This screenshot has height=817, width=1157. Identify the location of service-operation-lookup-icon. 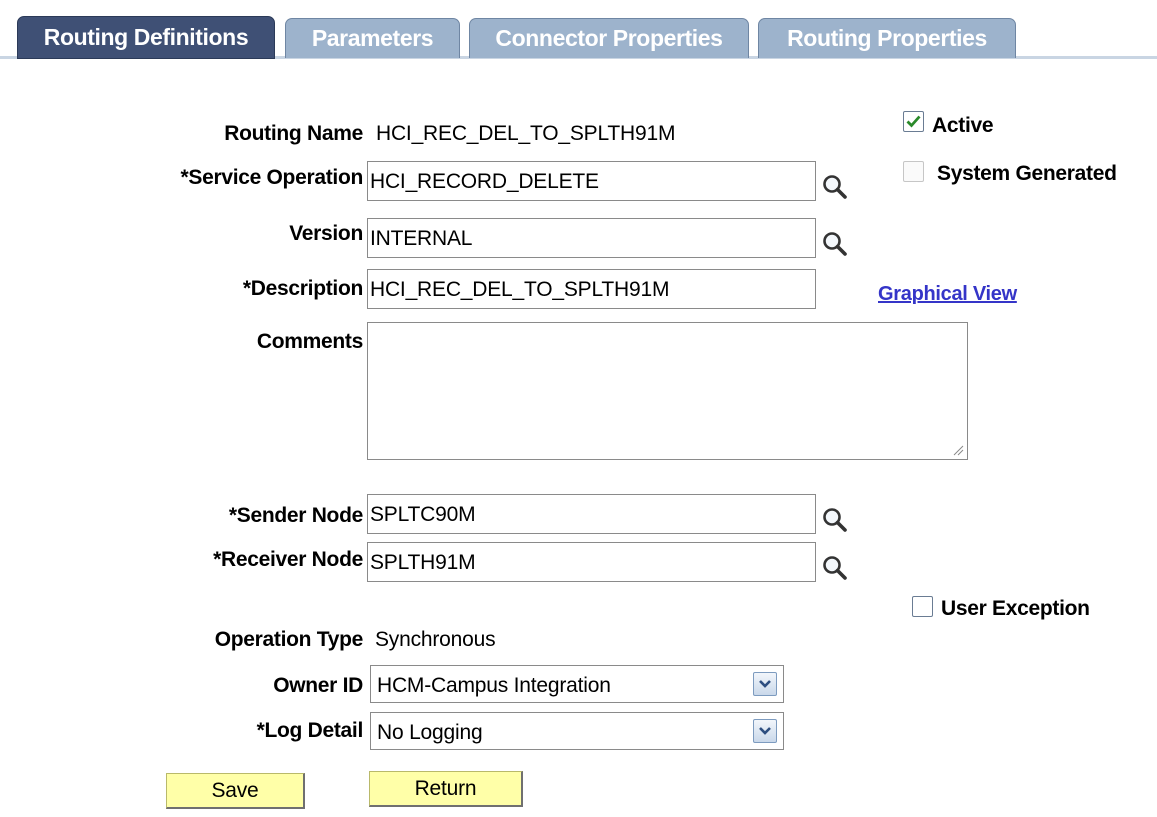
(835, 187).